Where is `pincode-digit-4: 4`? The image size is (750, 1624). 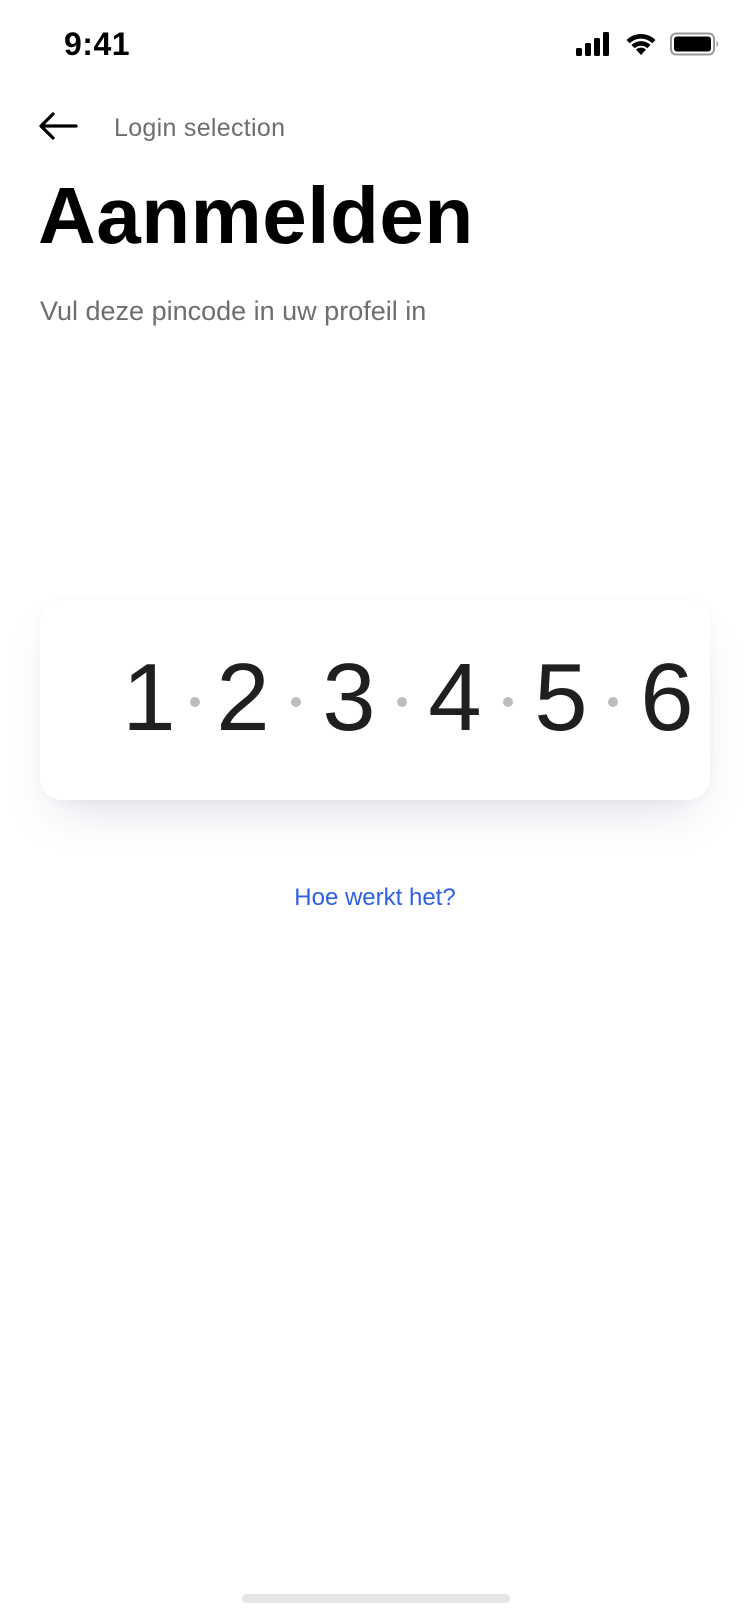
pincode-digit-4: 4 is located at coordinates (455, 697).